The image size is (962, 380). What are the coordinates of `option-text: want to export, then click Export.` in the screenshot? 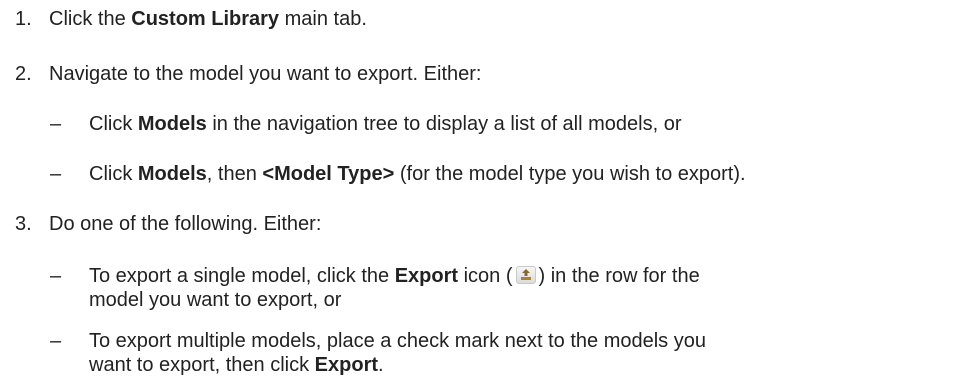 It's located at (236, 365).